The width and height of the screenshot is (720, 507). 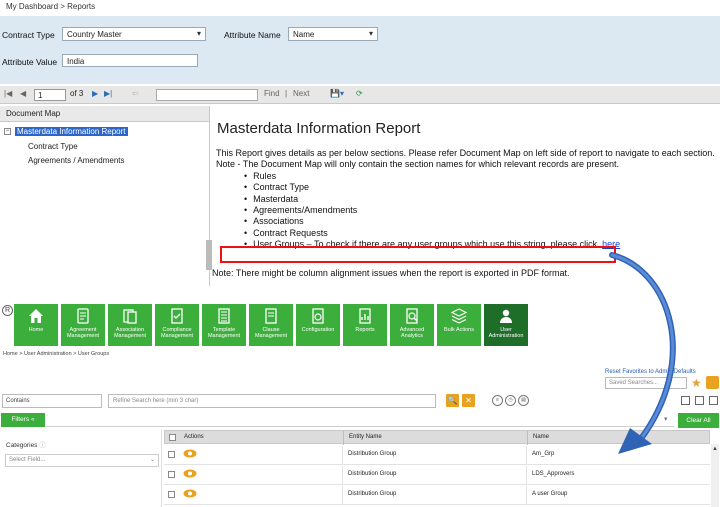 What do you see at coordinates (271, 316) in the screenshot?
I see `clause-icon` at bounding box center [271, 316].